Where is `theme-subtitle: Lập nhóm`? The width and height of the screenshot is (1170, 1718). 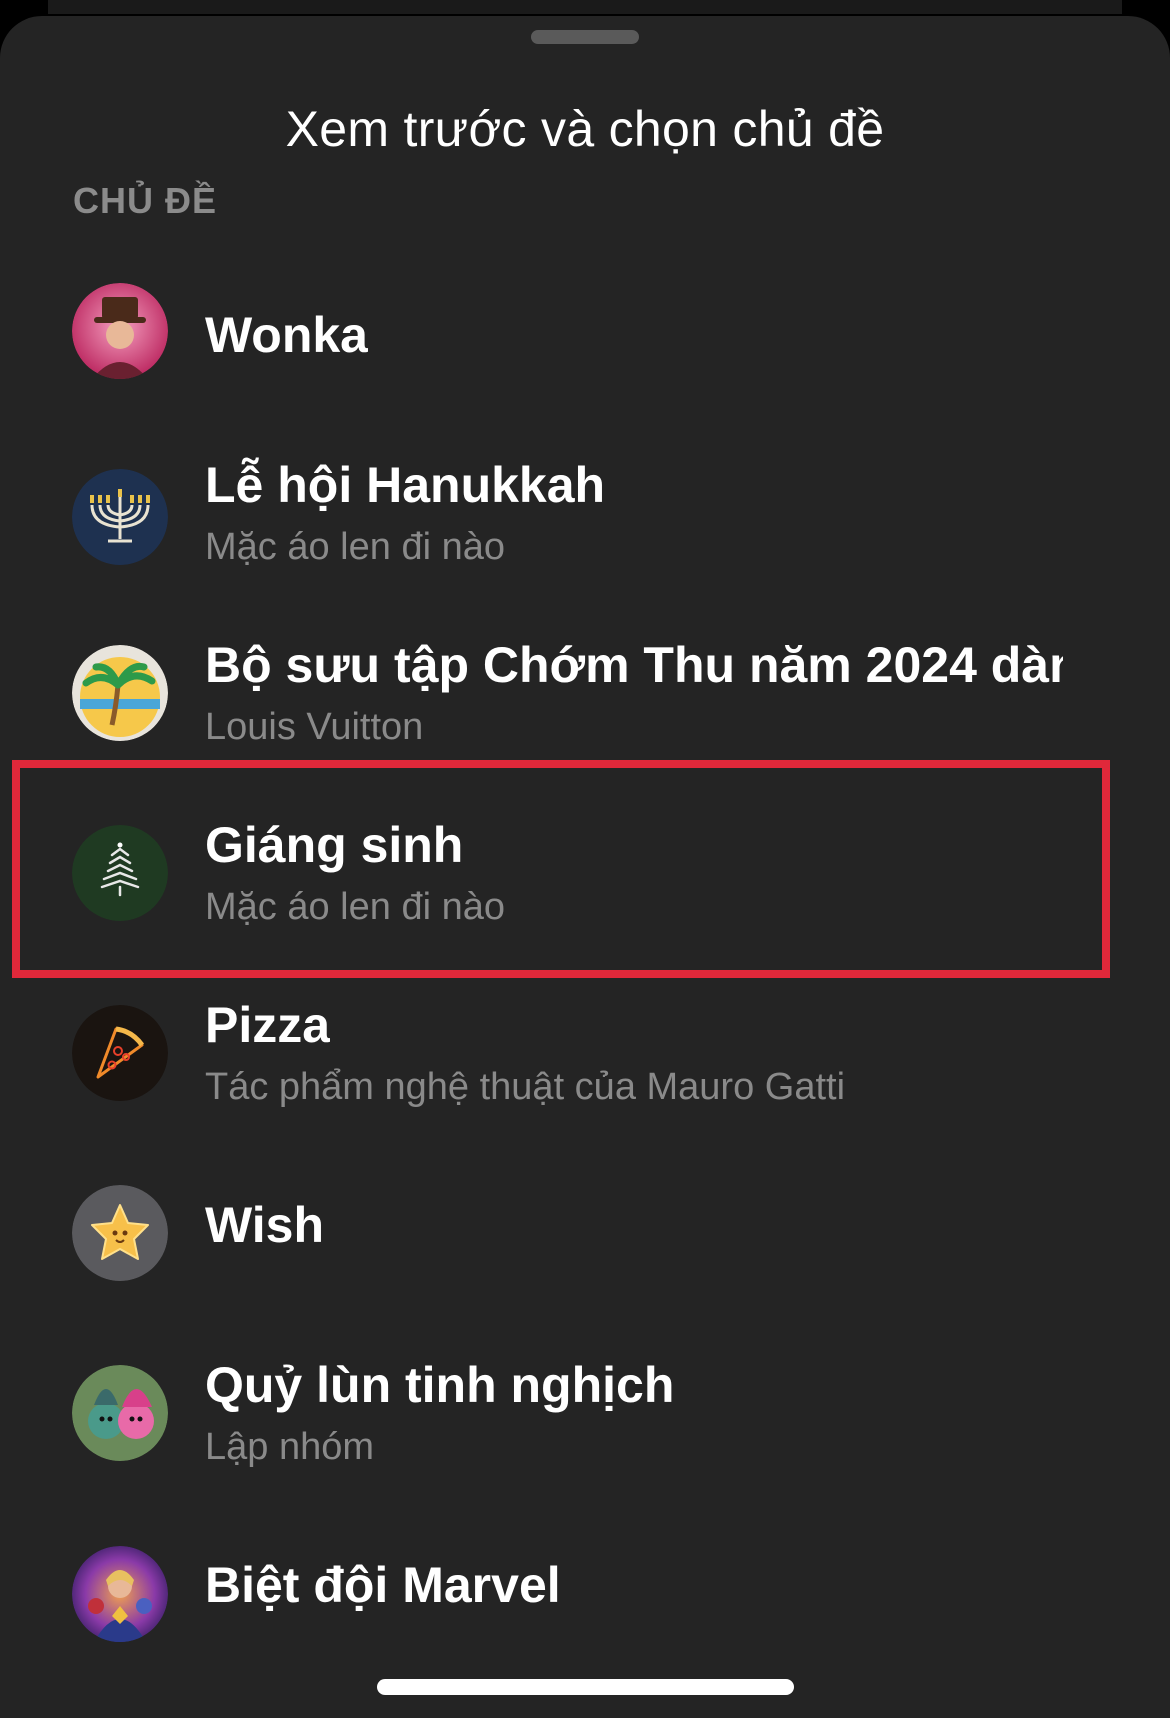 theme-subtitle: Lập nhóm is located at coordinates (290, 1447).